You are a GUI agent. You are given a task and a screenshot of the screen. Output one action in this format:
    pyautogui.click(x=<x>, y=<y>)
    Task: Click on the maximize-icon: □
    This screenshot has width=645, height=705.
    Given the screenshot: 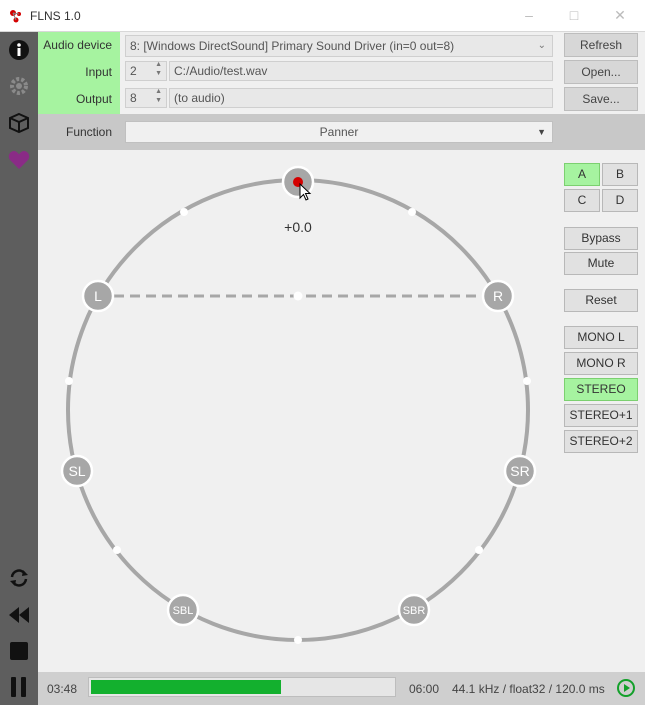 What is the action you would take?
    pyautogui.click(x=574, y=15)
    